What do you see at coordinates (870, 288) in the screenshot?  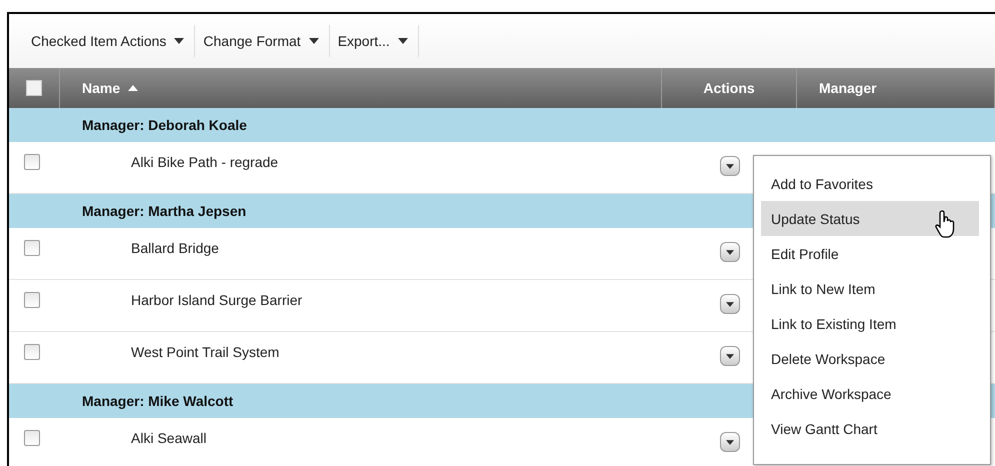 I see `menu-item: Link to New Item` at bounding box center [870, 288].